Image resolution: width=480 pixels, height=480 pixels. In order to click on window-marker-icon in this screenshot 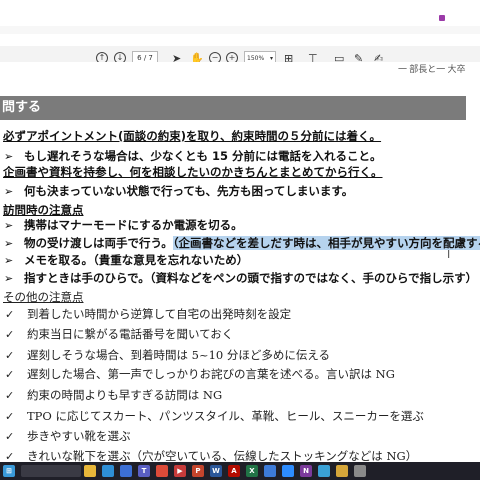, I will do `click(442, 18)`.